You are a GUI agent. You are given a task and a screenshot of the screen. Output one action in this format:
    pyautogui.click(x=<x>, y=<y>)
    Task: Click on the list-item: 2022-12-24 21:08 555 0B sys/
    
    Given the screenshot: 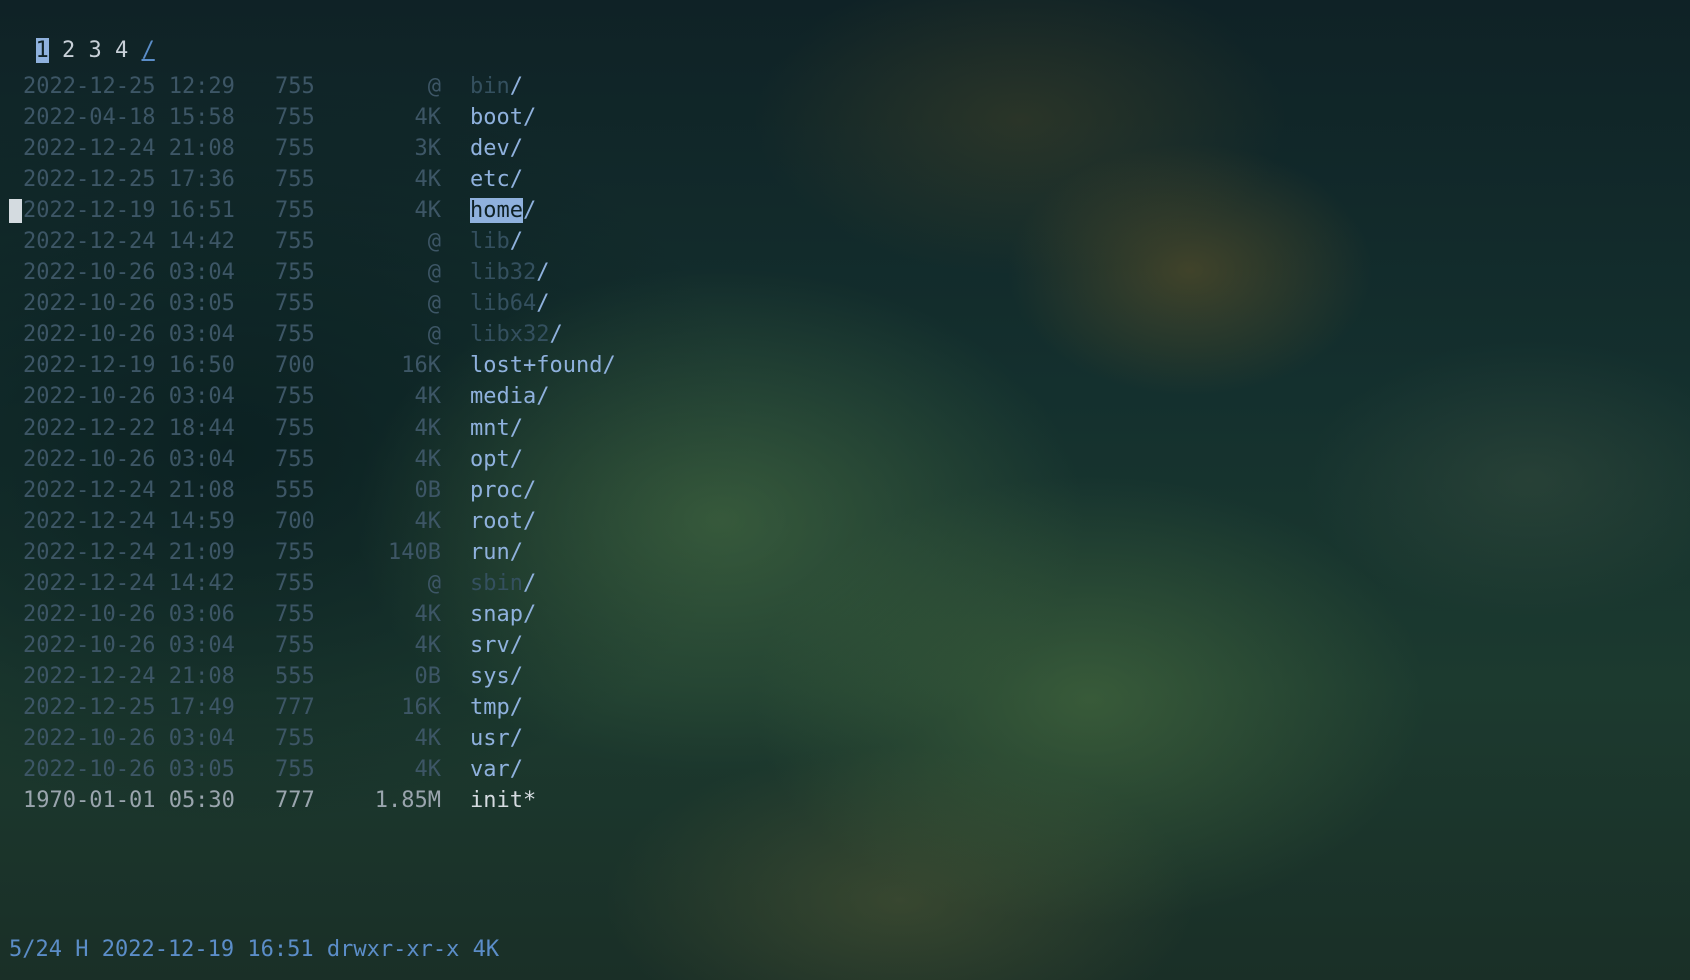 What is the action you would take?
    pyautogui.click(x=350, y=676)
    